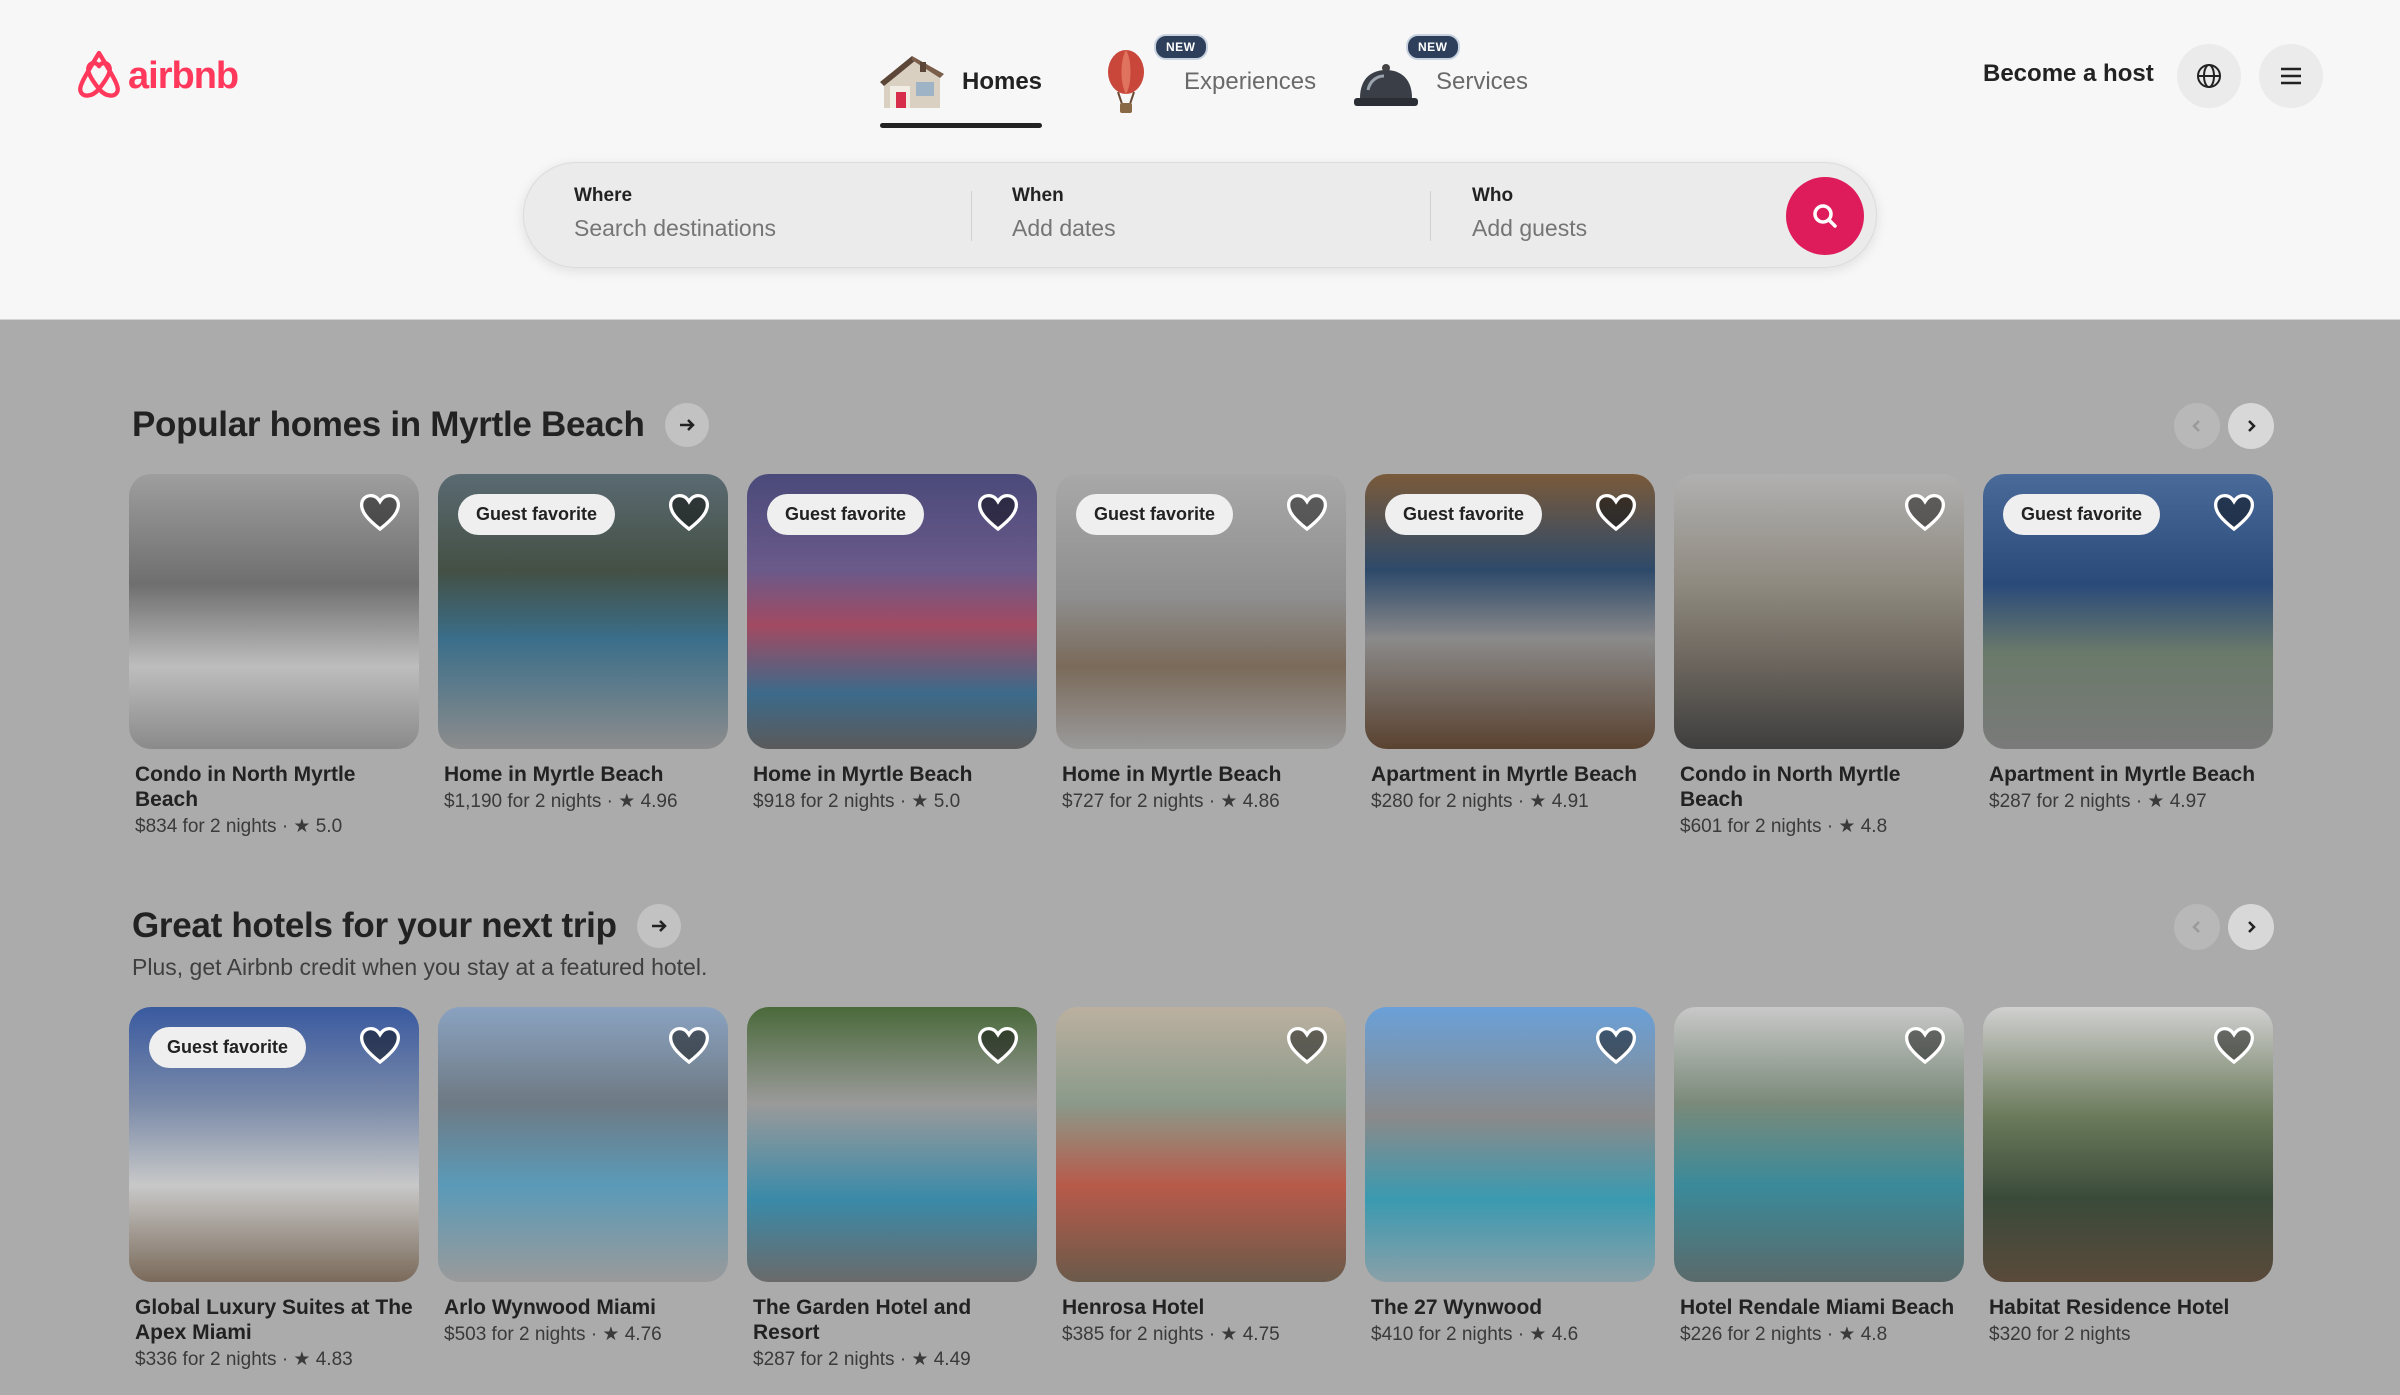 The image size is (2400, 1395). I want to click on listing-price-rating: $727 for 2 nights · ★ 4.86, so click(1171, 801).